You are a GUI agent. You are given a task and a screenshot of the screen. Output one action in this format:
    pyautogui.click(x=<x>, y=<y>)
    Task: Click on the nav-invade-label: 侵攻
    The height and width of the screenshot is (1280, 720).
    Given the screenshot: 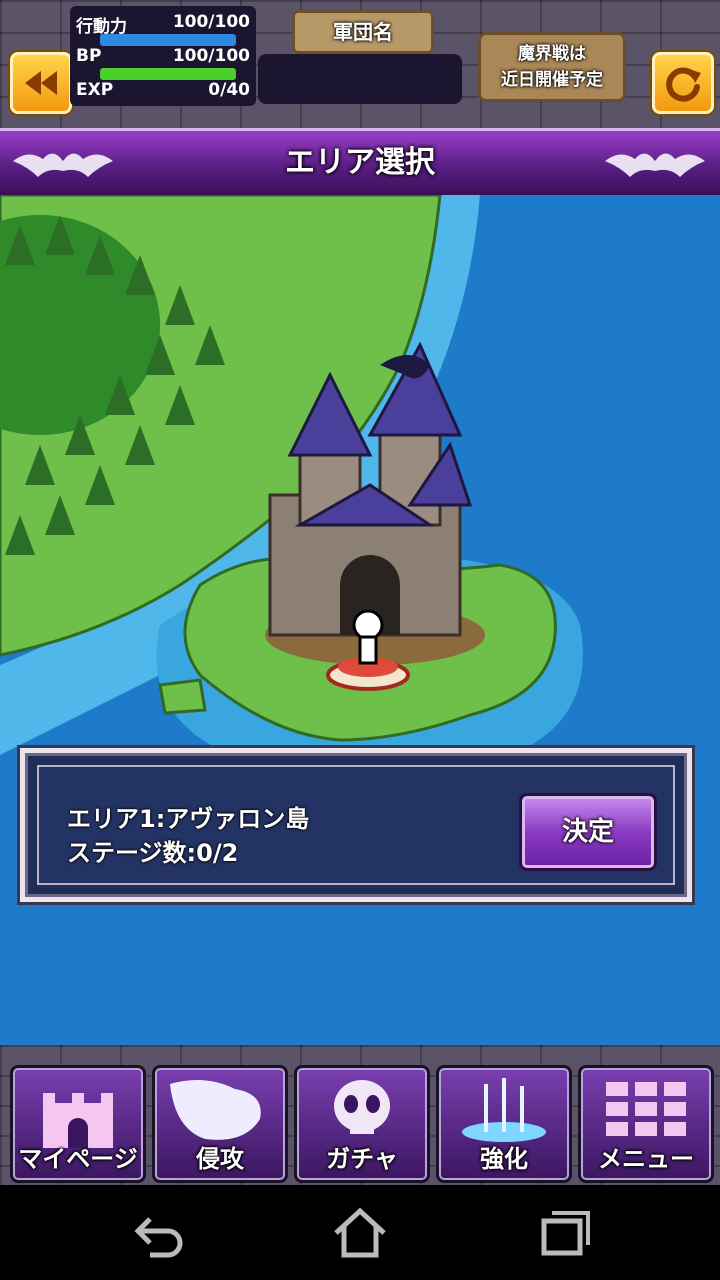 What is the action you would take?
    pyautogui.click(x=220, y=1159)
    